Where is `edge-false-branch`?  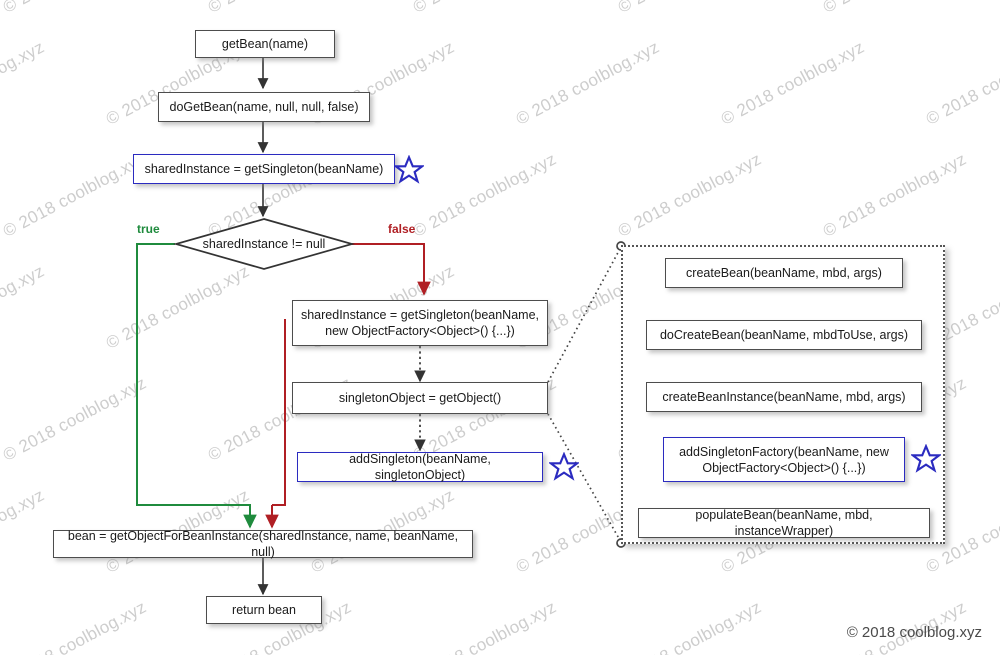 edge-false-branch is located at coordinates (391, 269).